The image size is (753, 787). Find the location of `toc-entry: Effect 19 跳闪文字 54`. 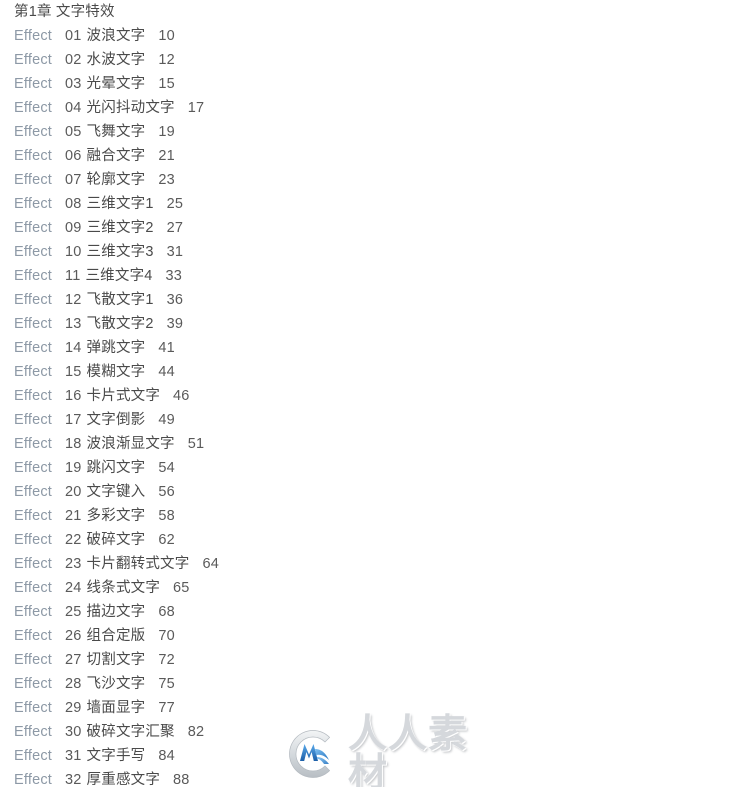

toc-entry: Effect 19 跳闪文字 54 is located at coordinates (364, 468).